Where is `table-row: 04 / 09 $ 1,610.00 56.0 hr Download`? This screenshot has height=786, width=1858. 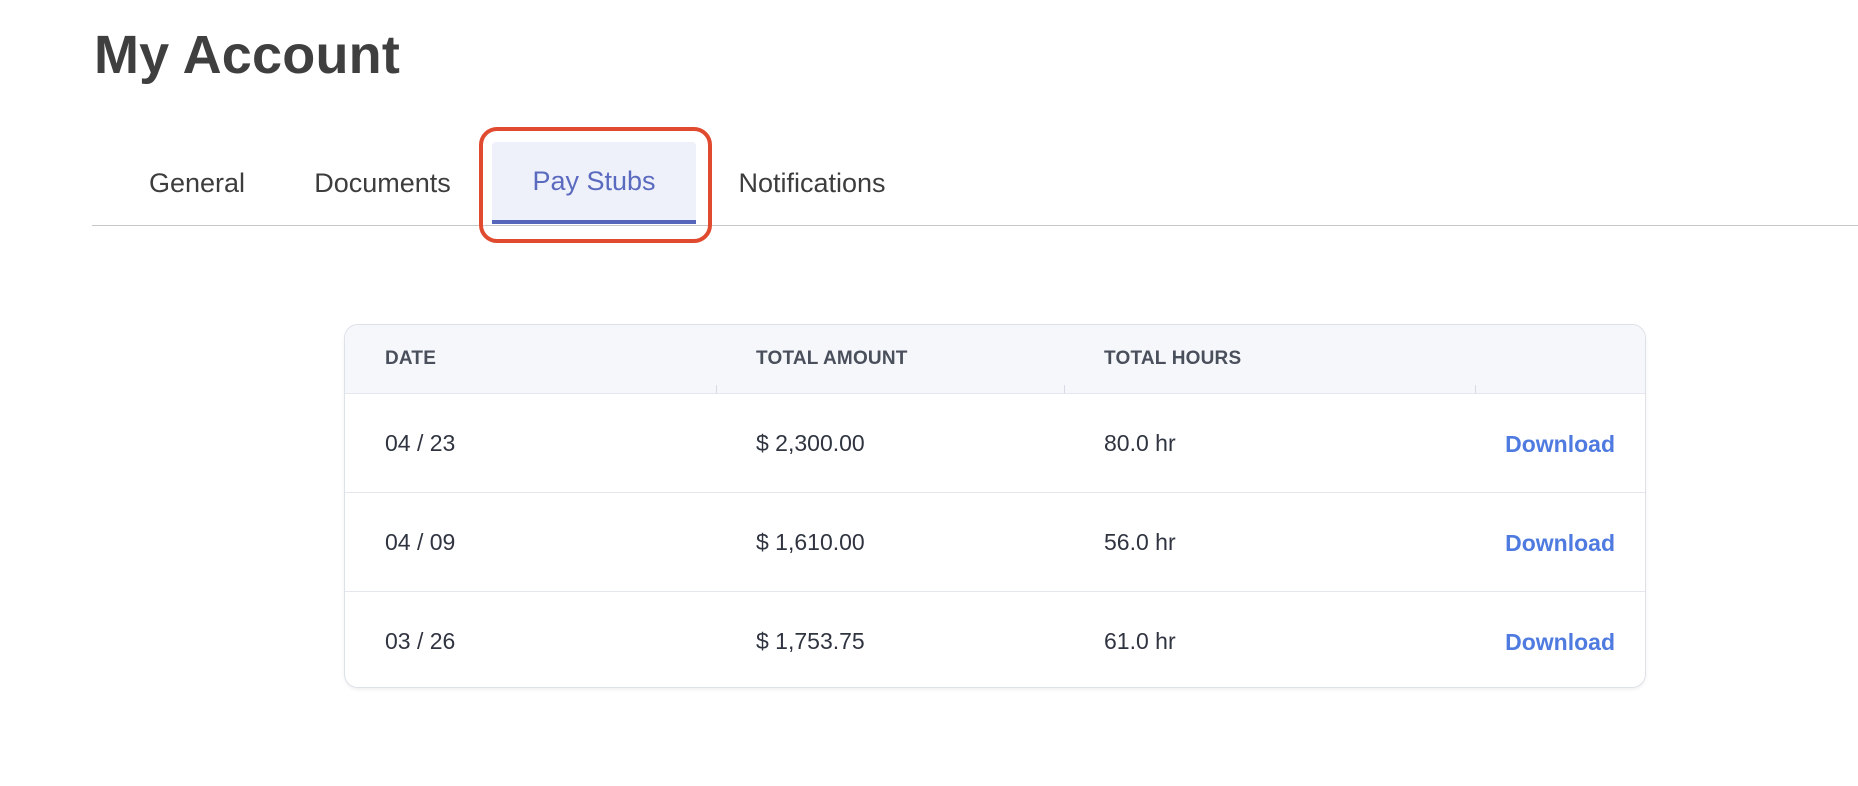 table-row: 04 / 09 $ 1,610.00 56.0 hr Download is located at coordinates (995, 542).